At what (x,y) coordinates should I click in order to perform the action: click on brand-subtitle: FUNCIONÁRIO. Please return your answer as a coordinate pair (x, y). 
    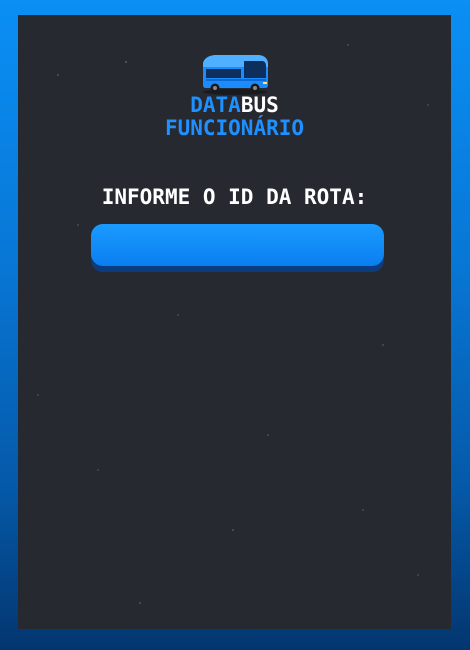
    Looking at the image, I should click on (234, 128).